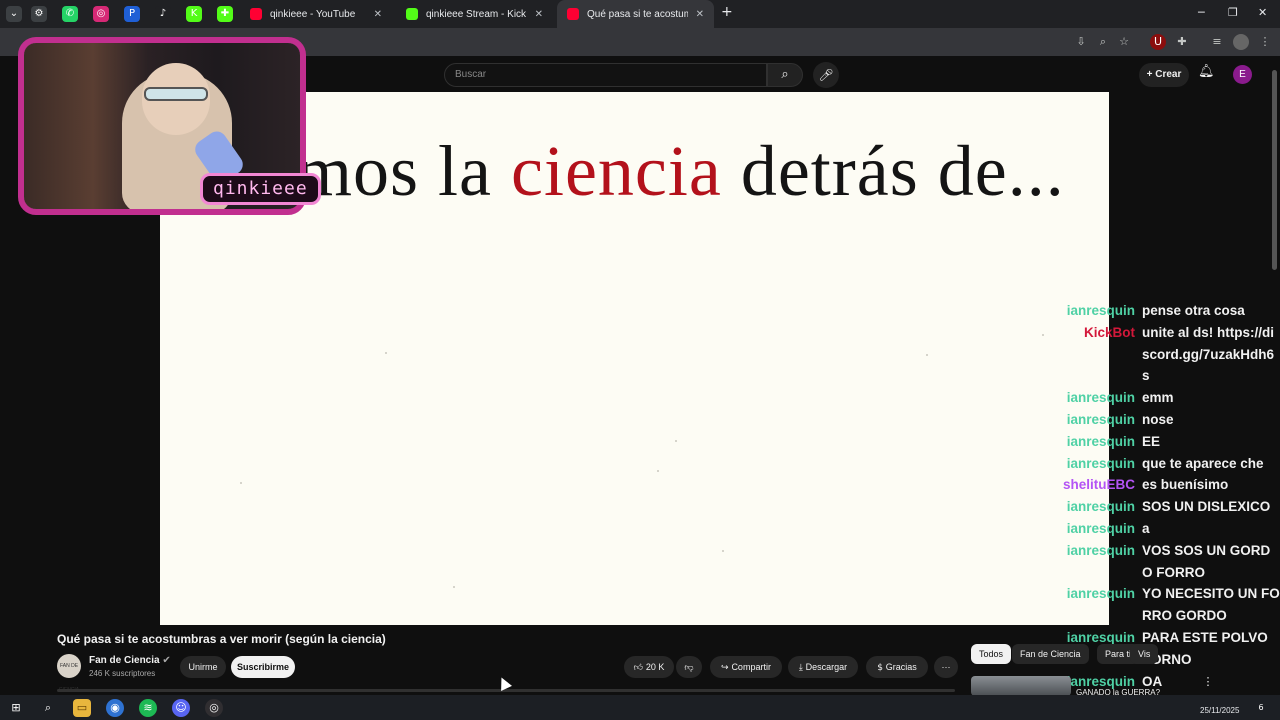  I want to click on microphone-icon: 🎤︎, so click(826, 75).